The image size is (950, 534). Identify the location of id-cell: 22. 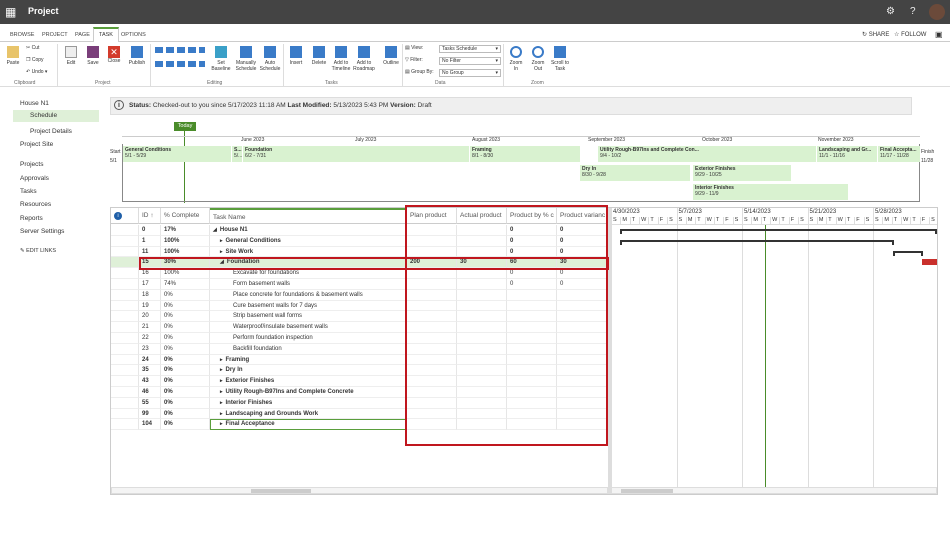
(150, 338).